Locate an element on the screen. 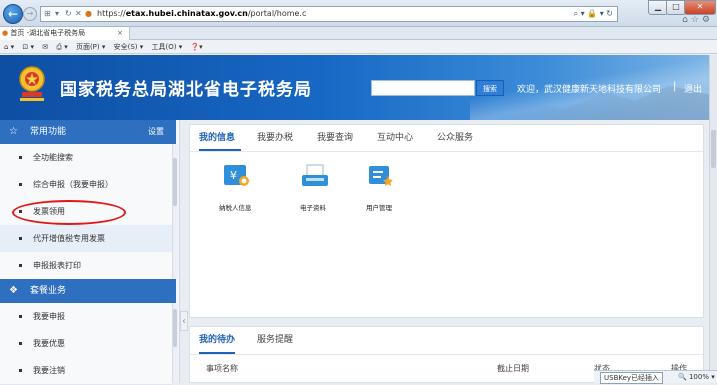 The width and height of the screenshot is (717, 385). app-label-electronic-documents: 电子资料 is located at coordinates (313, 207).